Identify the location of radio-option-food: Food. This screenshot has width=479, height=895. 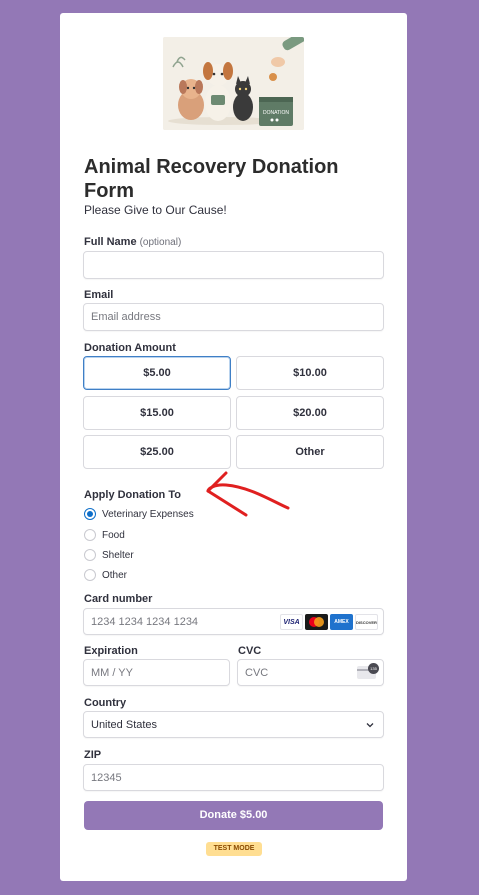
(104, 535).